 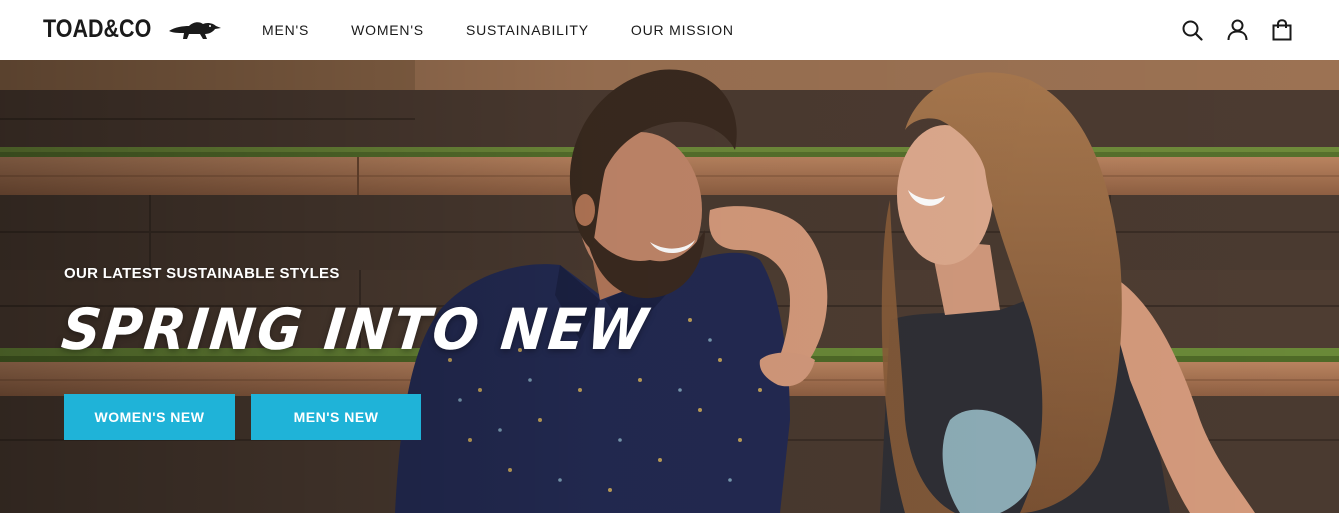 I want to click on main-nav: MEN'S WOMEN'S SUSTAINABILITY OUR MISSION, so click(x=519, y=30).